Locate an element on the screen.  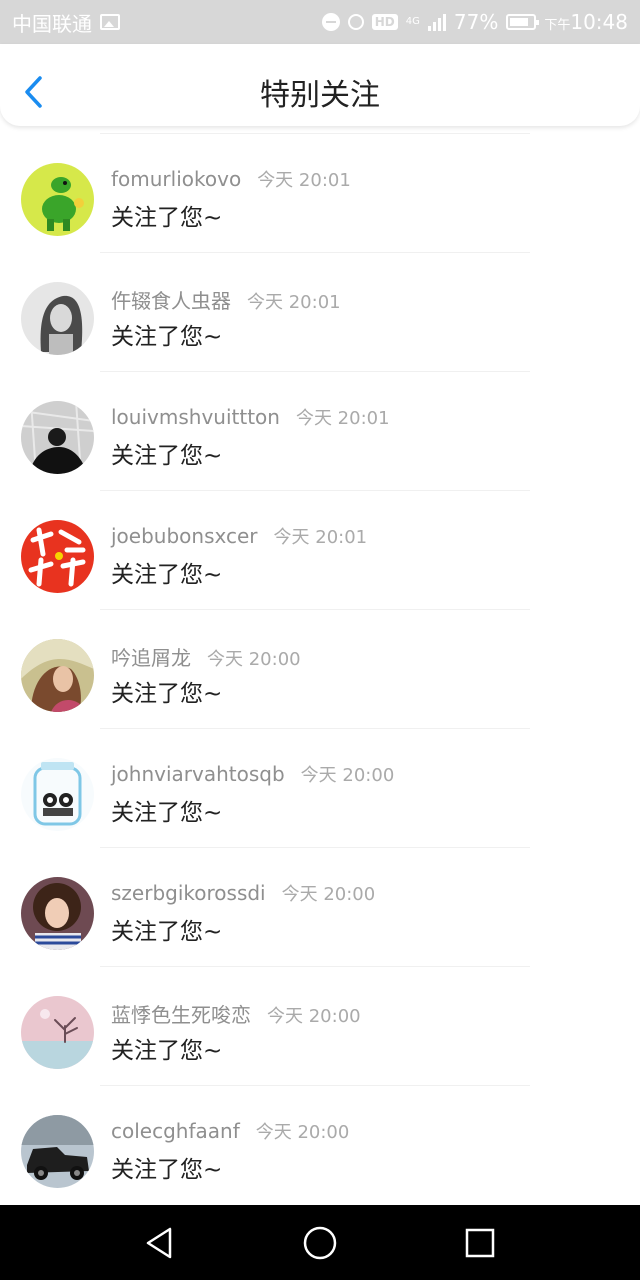
username: johnviarvahtosqb is located at coordinates (198, 774).